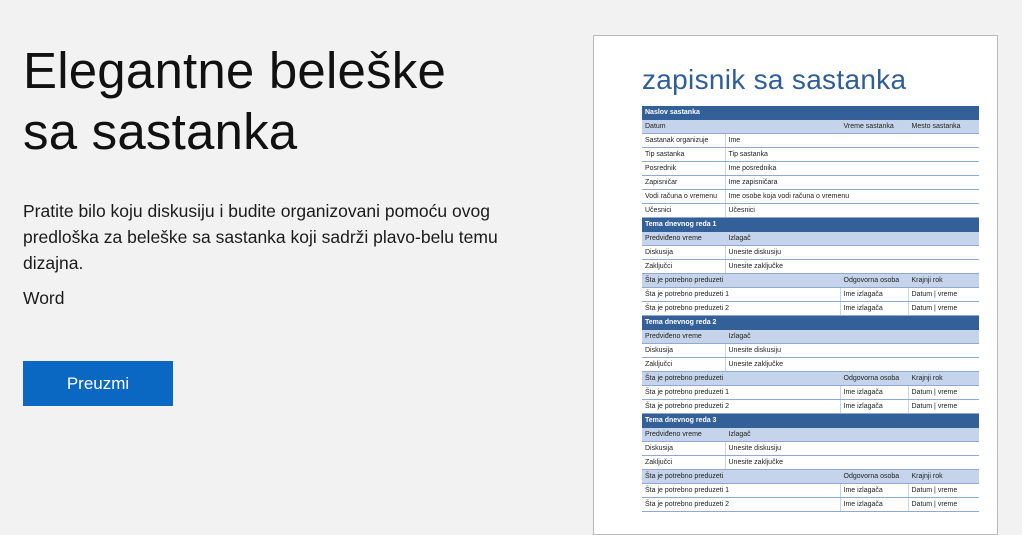 This screenshot has height=535, width=1022. I want to click on info-value: Ime osobe koja vodi računa o vremenu, so click(852, 196).